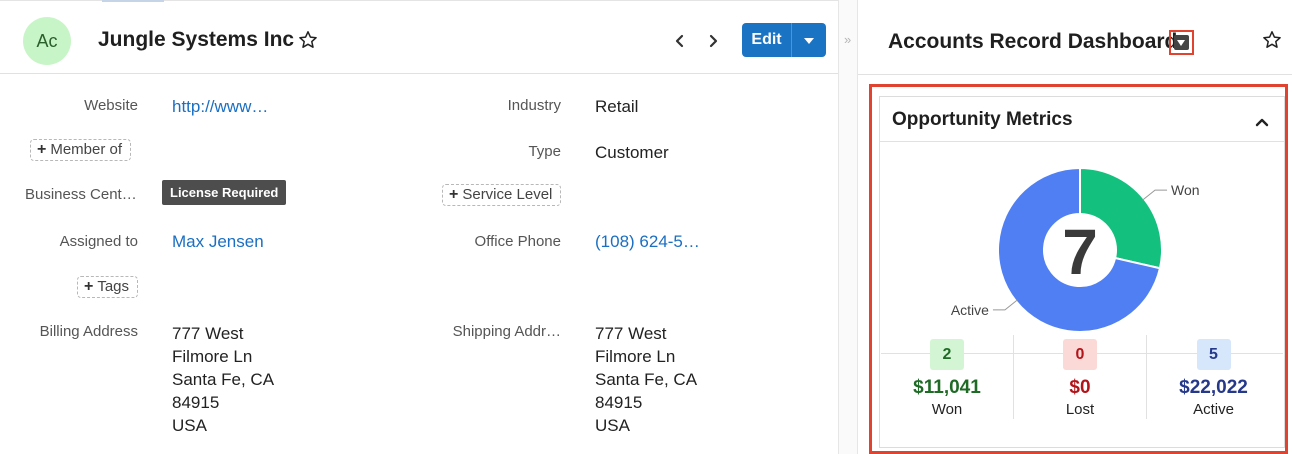  What do you see at coordinates (47, 41) in the screenshot?
I see `avatar: Ac` at bounding box center [47, 41].